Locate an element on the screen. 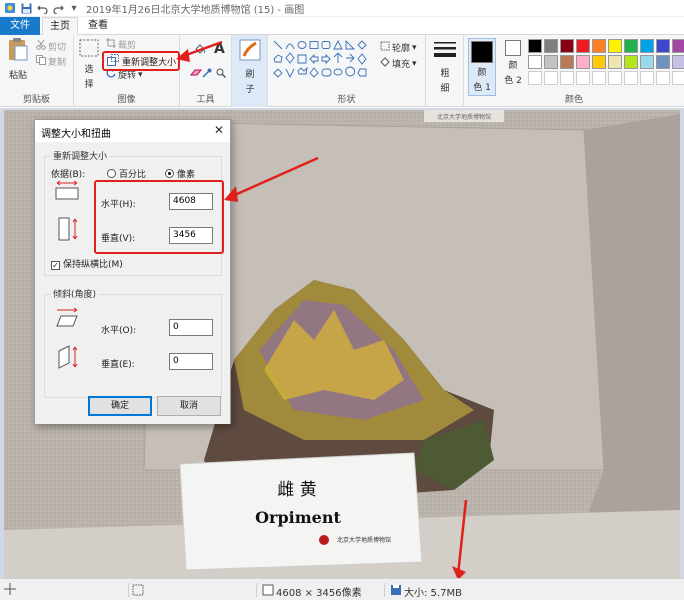 This screenshot has width=684, height=600. skew-fieldset: 倾斜(角度) 水平(O): 0 垂直(E): 0 is located at coordinates (133, 342).